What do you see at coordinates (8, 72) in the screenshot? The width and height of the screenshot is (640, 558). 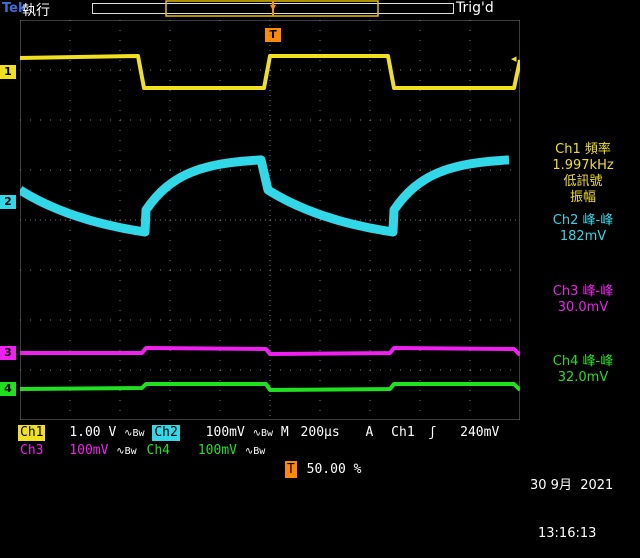 I see `ch1-ground-marker: 1` at bounding box center [8, 72].